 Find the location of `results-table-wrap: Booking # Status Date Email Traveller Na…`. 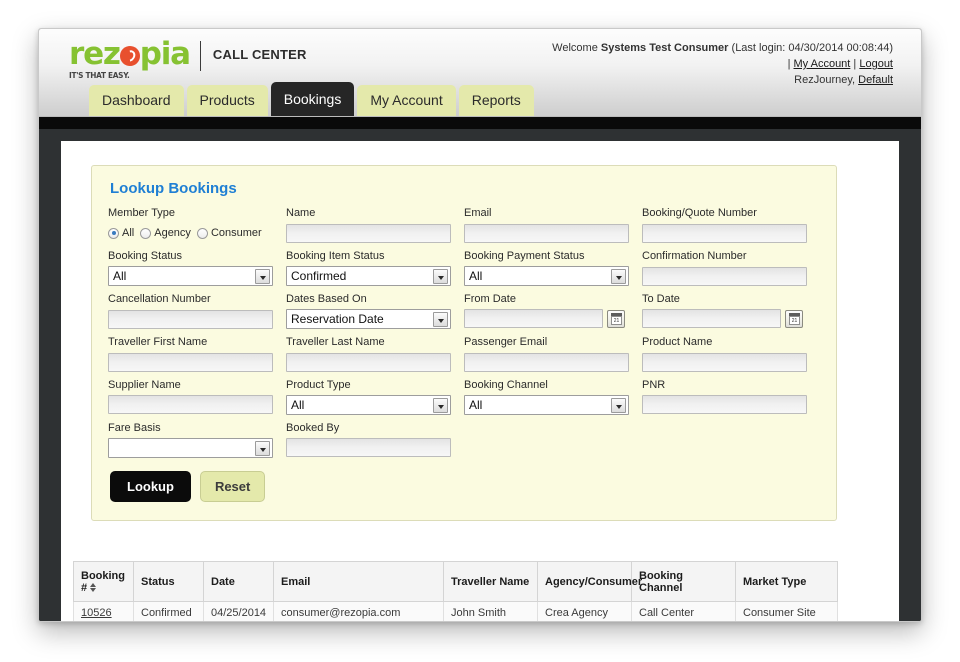

results-table-wrap: Booking # Status Date Email Traveller Na… is located at coordinates (455, 591).